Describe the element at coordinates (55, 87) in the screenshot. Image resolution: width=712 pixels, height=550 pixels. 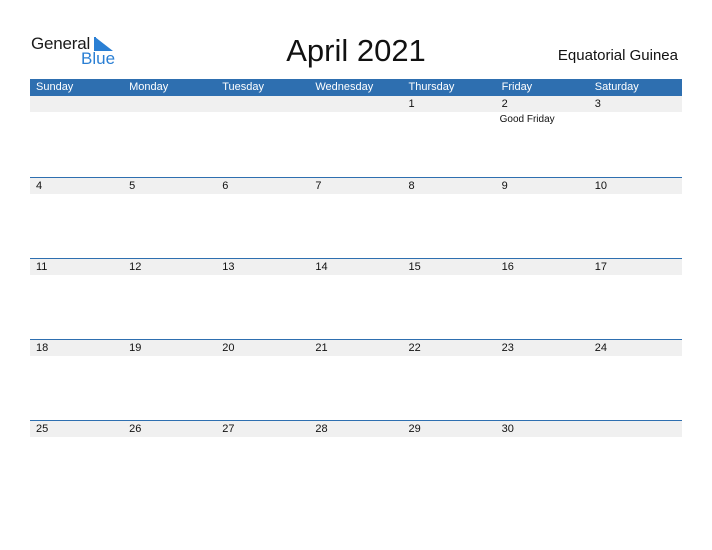
I see `weekday-sunday: Sunday` at that location.